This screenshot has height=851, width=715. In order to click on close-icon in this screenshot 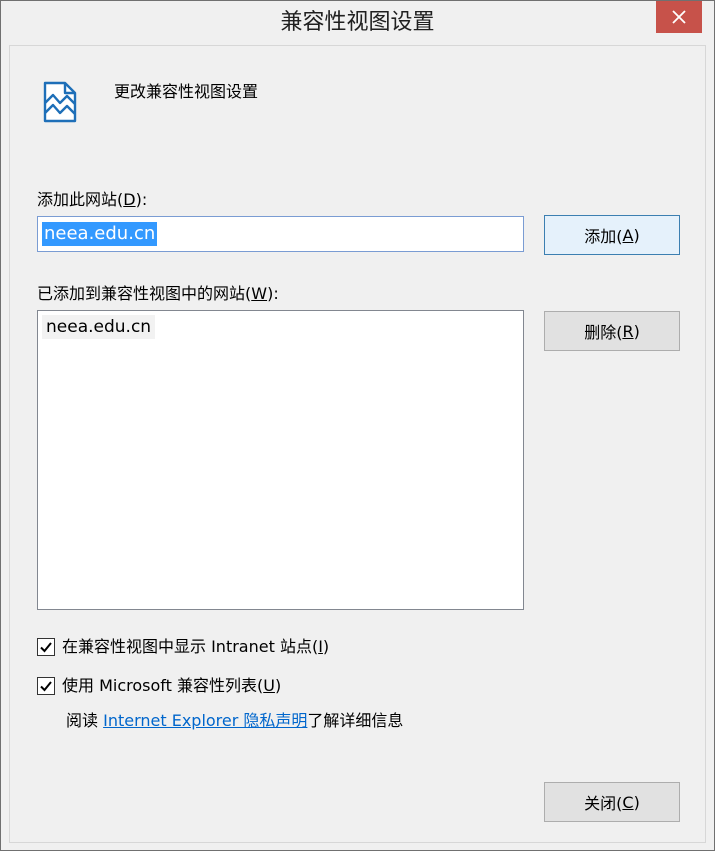, I will do `click(679, 17)`.